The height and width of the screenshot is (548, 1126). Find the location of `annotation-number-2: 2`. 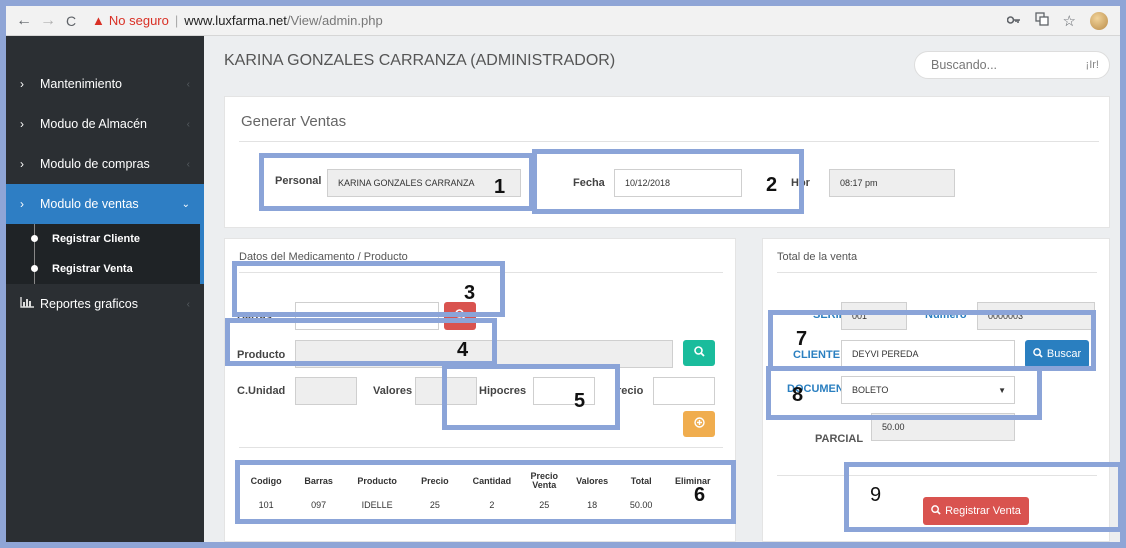

annotation-number-2: 2 is located at coordinates (772, 185).